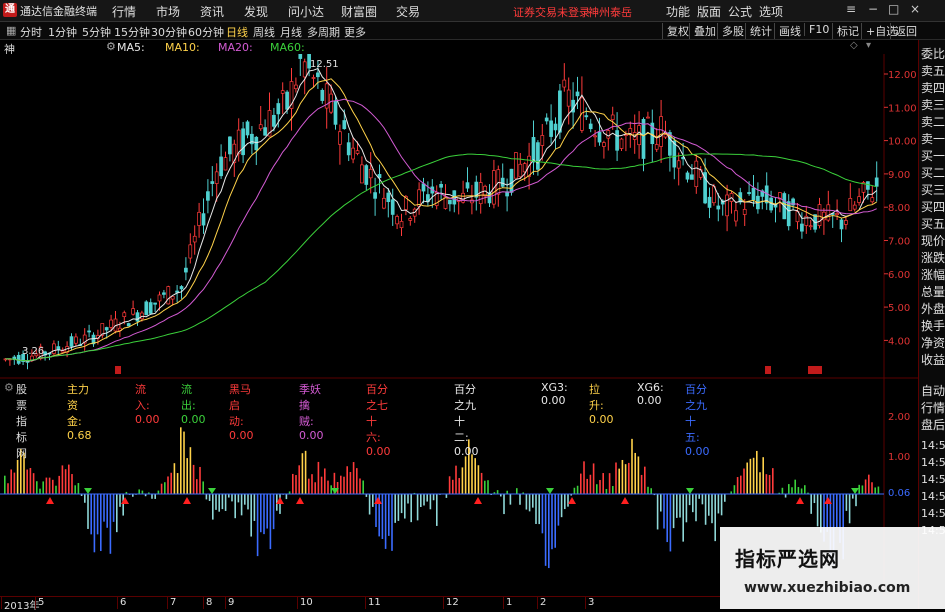 The image size is (945, 612). I want to click on tab-5min: 5分钟, so click(96, 32).